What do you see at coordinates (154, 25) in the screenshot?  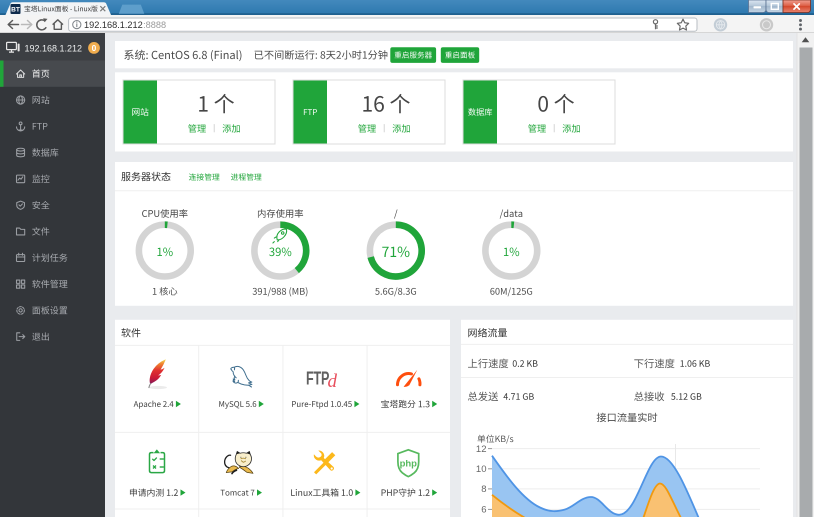 I see `svg-text: :8888` at bounding box center [154, 25].